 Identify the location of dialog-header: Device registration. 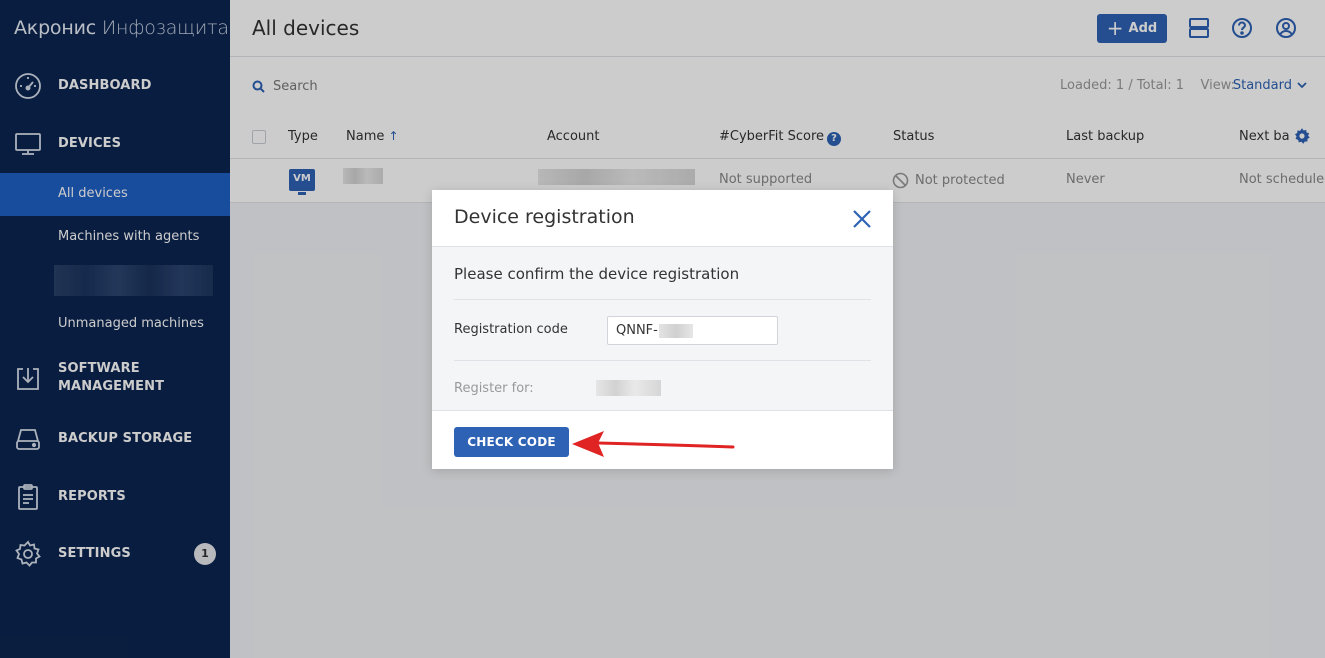
(662, 218).